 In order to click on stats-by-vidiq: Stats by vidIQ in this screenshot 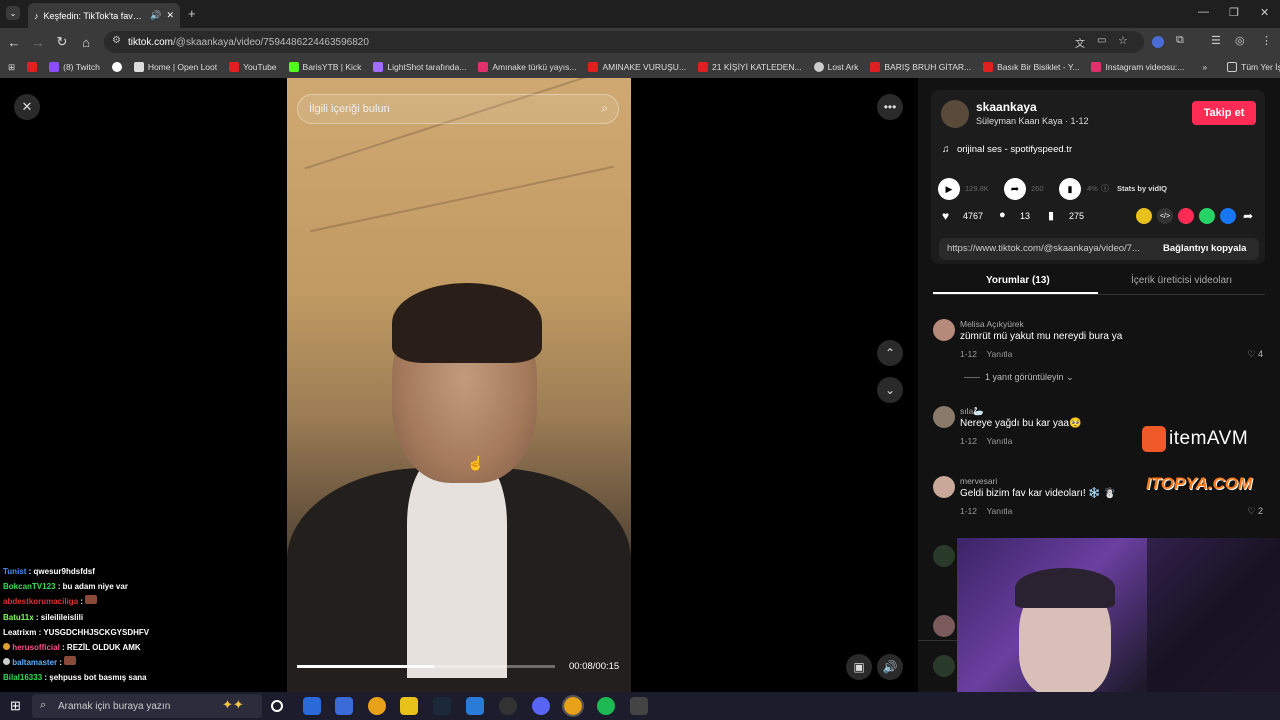, I will do `click(1142, 188)`.